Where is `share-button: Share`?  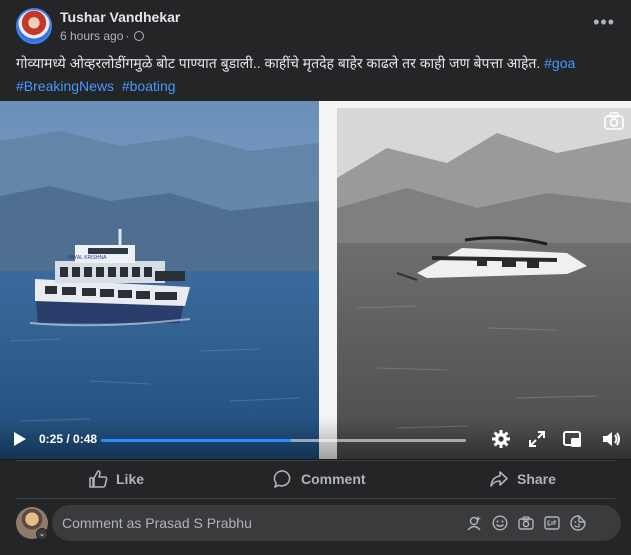
share-button: Share is located at coordinates (522, 479).